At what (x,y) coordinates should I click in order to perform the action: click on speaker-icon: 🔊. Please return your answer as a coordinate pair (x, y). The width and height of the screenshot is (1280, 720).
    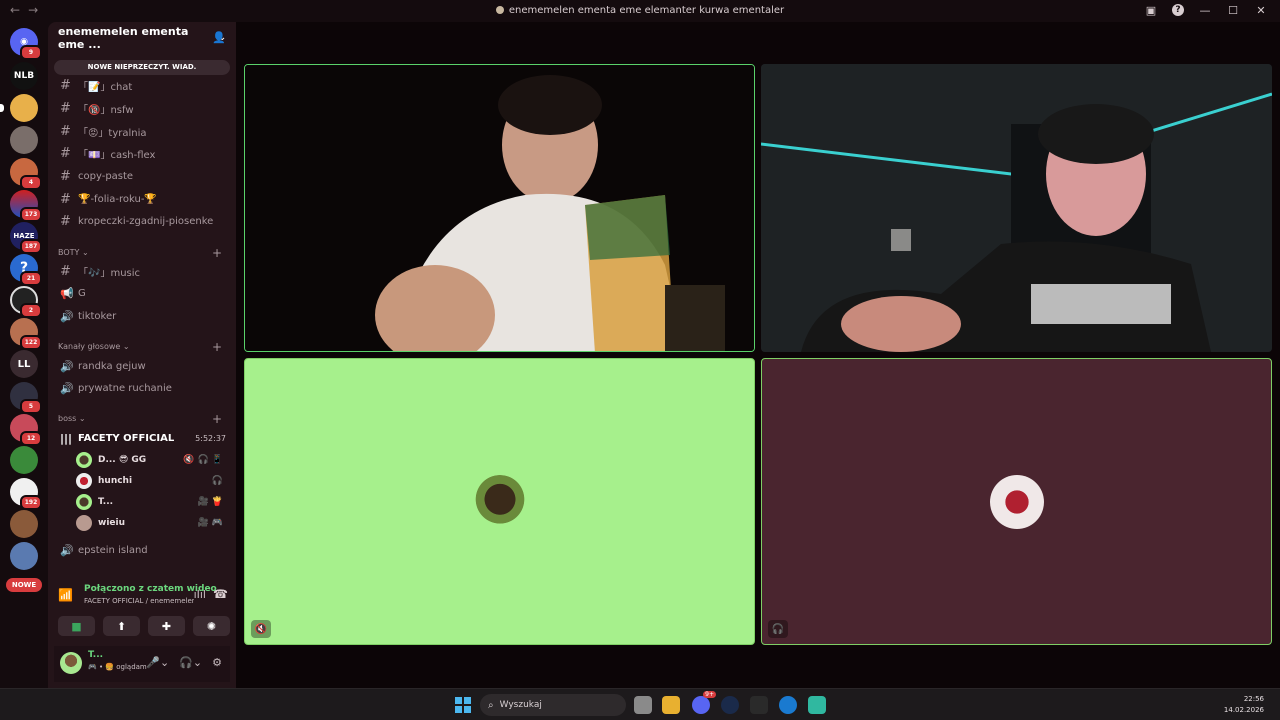
    Looking at the image, I should click on (67, 316).